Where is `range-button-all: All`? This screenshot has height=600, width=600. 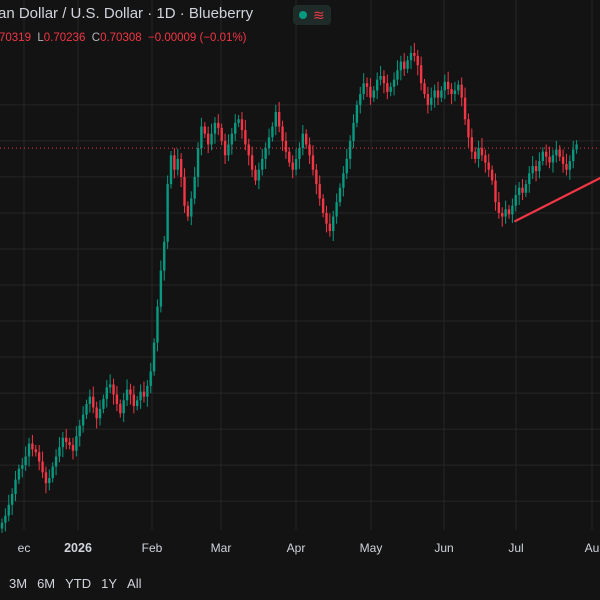 range-button-all: All is located at coordinates (134, 583).